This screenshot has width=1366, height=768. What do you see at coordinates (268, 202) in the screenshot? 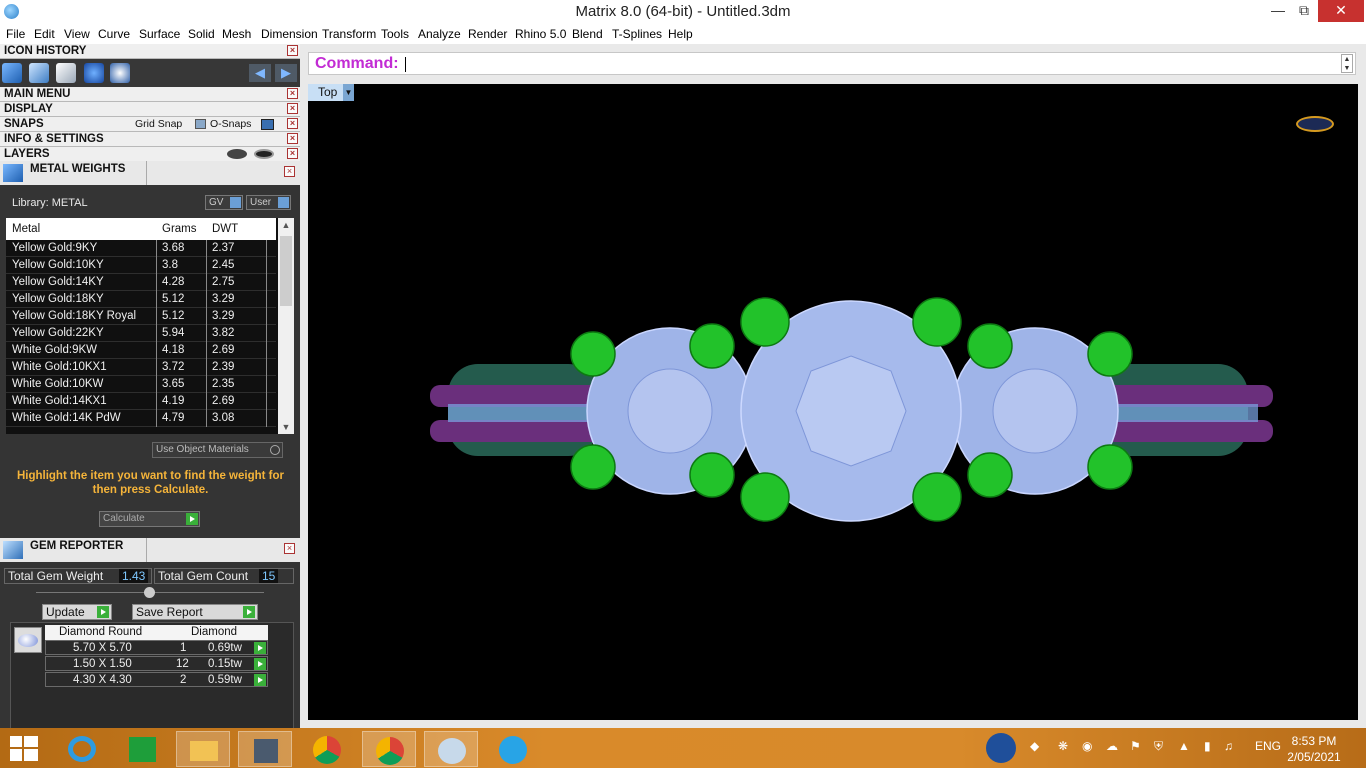
I see `user-toggle: User` at bounding box center [268, 202].